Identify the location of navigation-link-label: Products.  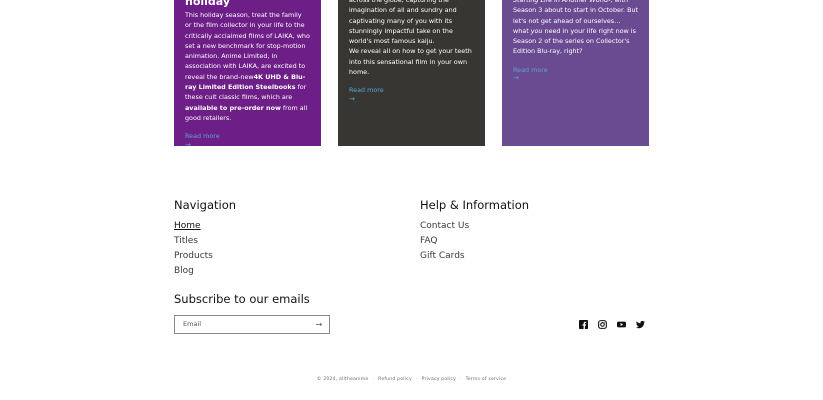
(193, 256).